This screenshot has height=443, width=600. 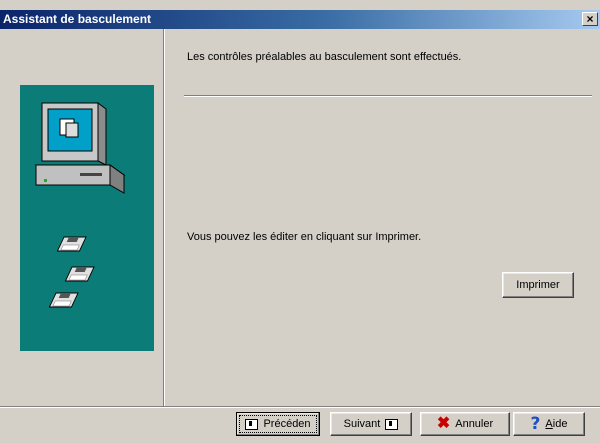 What do you see at coordinates (362, 424) in the screenshot?
I see `next-label: Suivant` at bounding box center [362, 424].